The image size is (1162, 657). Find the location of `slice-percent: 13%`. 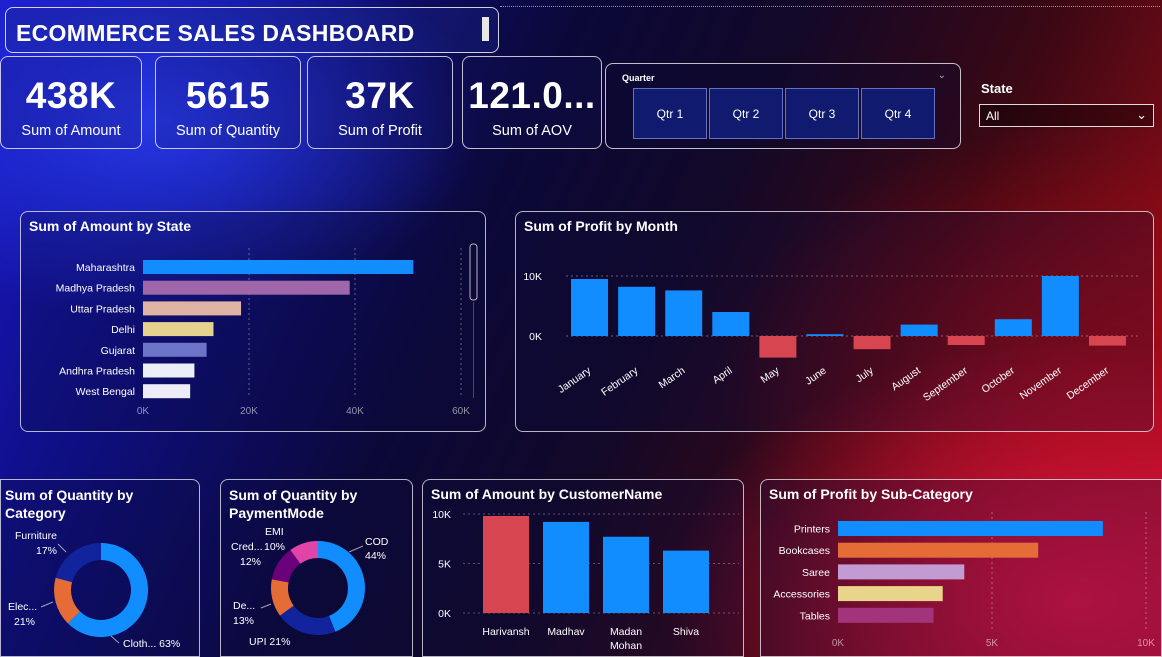

slice-percent: 13% is located at coordinates (243, 621).